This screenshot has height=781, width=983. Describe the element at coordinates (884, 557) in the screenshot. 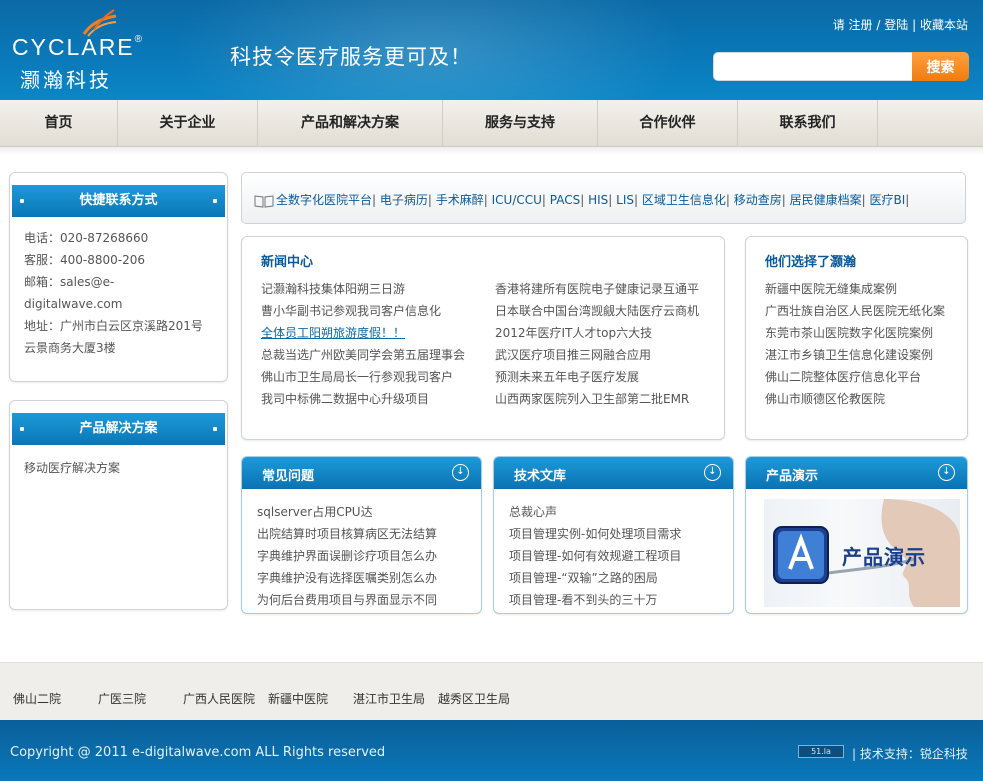

I see `demo-image-text: 产品演示` at that location.